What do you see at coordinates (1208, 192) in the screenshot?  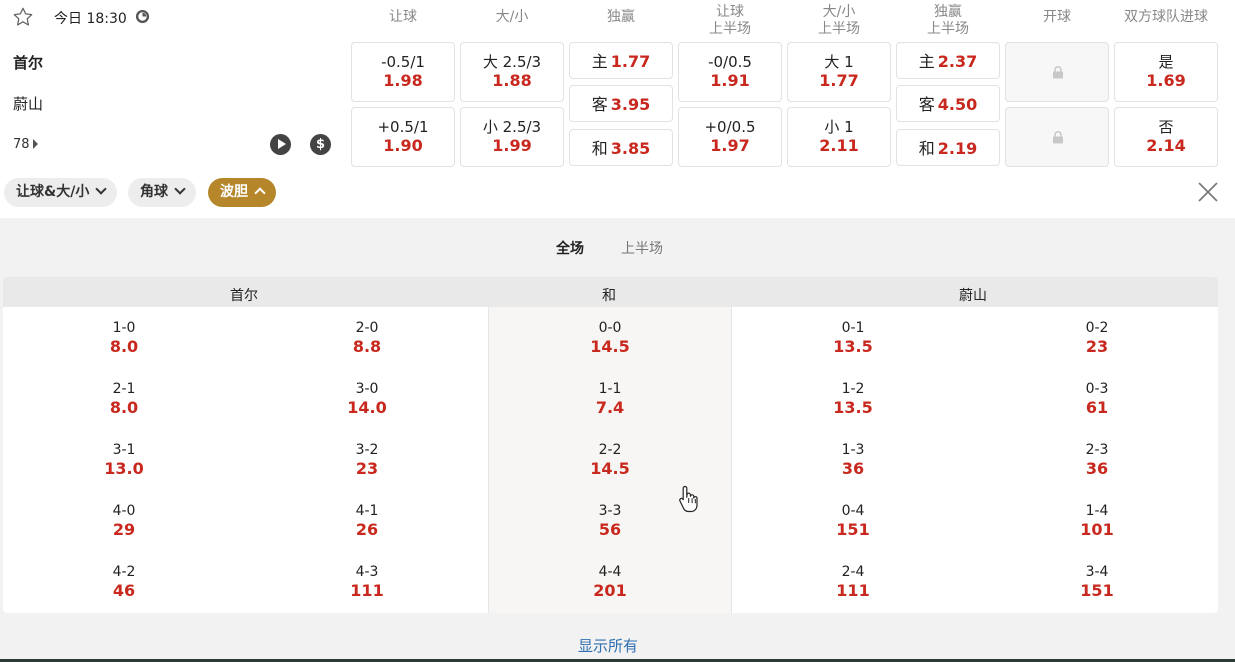 I see `close-icon` at bounding box center [1208, 192].